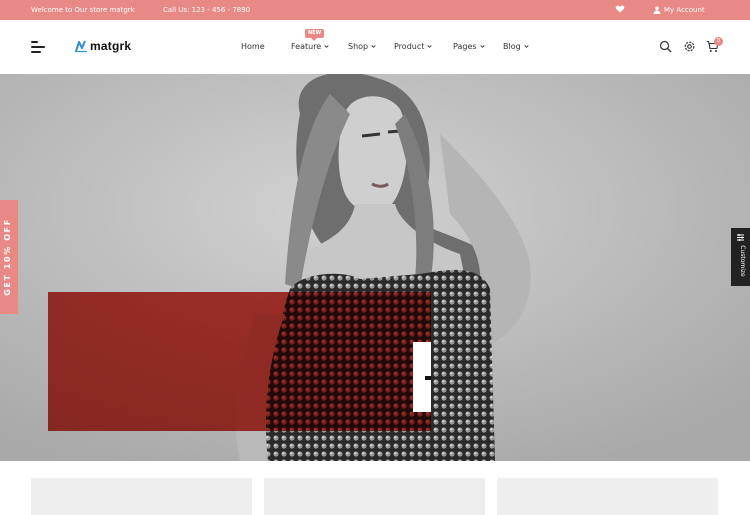 This screenshot has height=515, width=750. Describe the element at coordinates (620, 9) in the screenshot. I see `heart-icon` at that location.